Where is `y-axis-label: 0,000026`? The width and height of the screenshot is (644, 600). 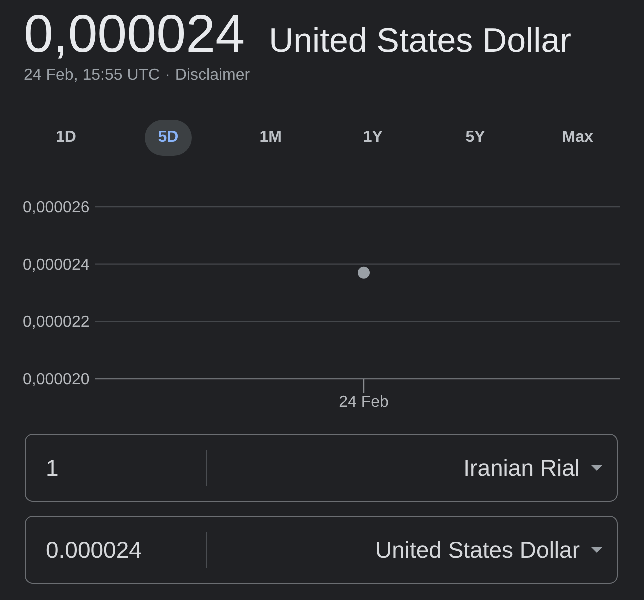
y-axis-label: 0,000026 is located at coordinates (56, 208).